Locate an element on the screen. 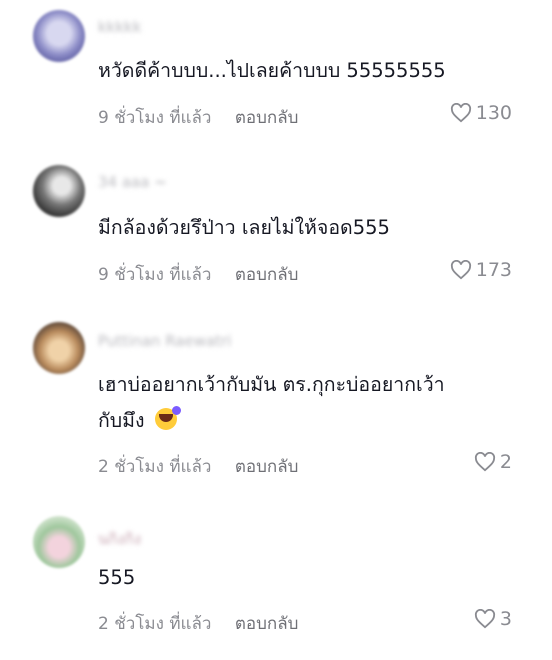  rolling-laughing-emoji-icon is located at coordinates (167, 418).